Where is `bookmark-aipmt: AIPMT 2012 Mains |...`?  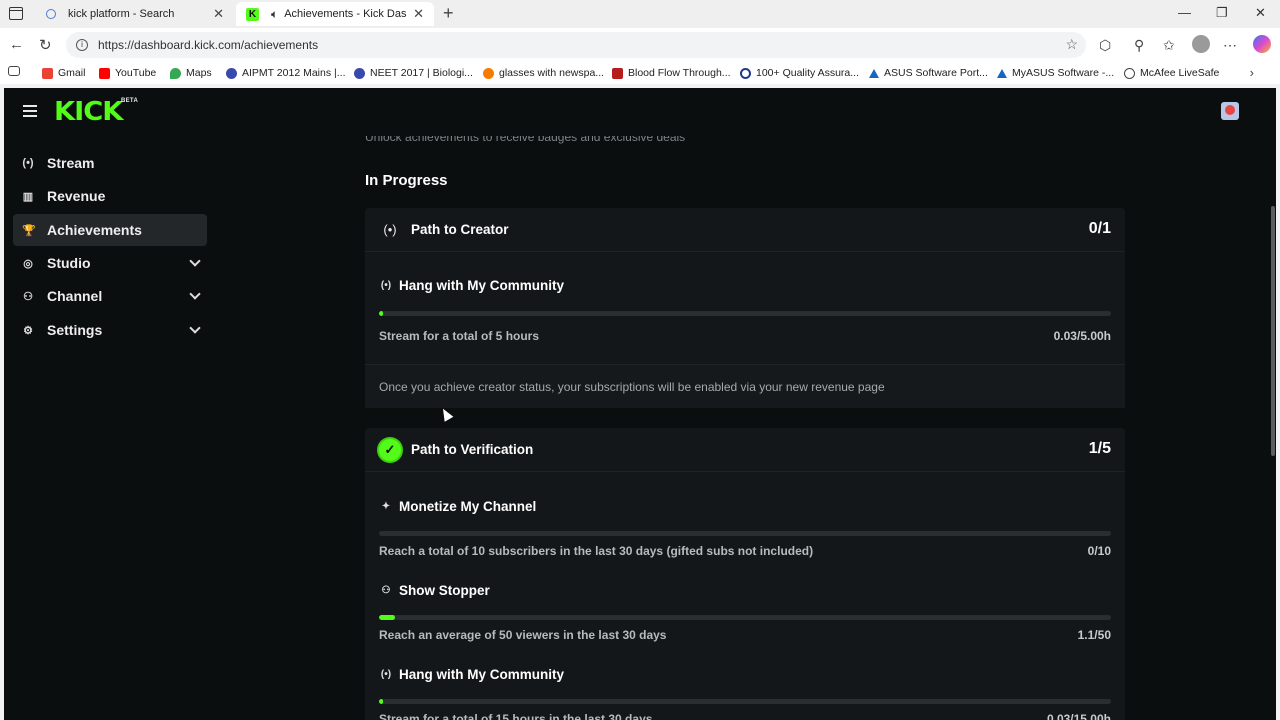
bookmark-aipmt: AIPMT 2012 Mains |... is located at coordinates (286, 73).